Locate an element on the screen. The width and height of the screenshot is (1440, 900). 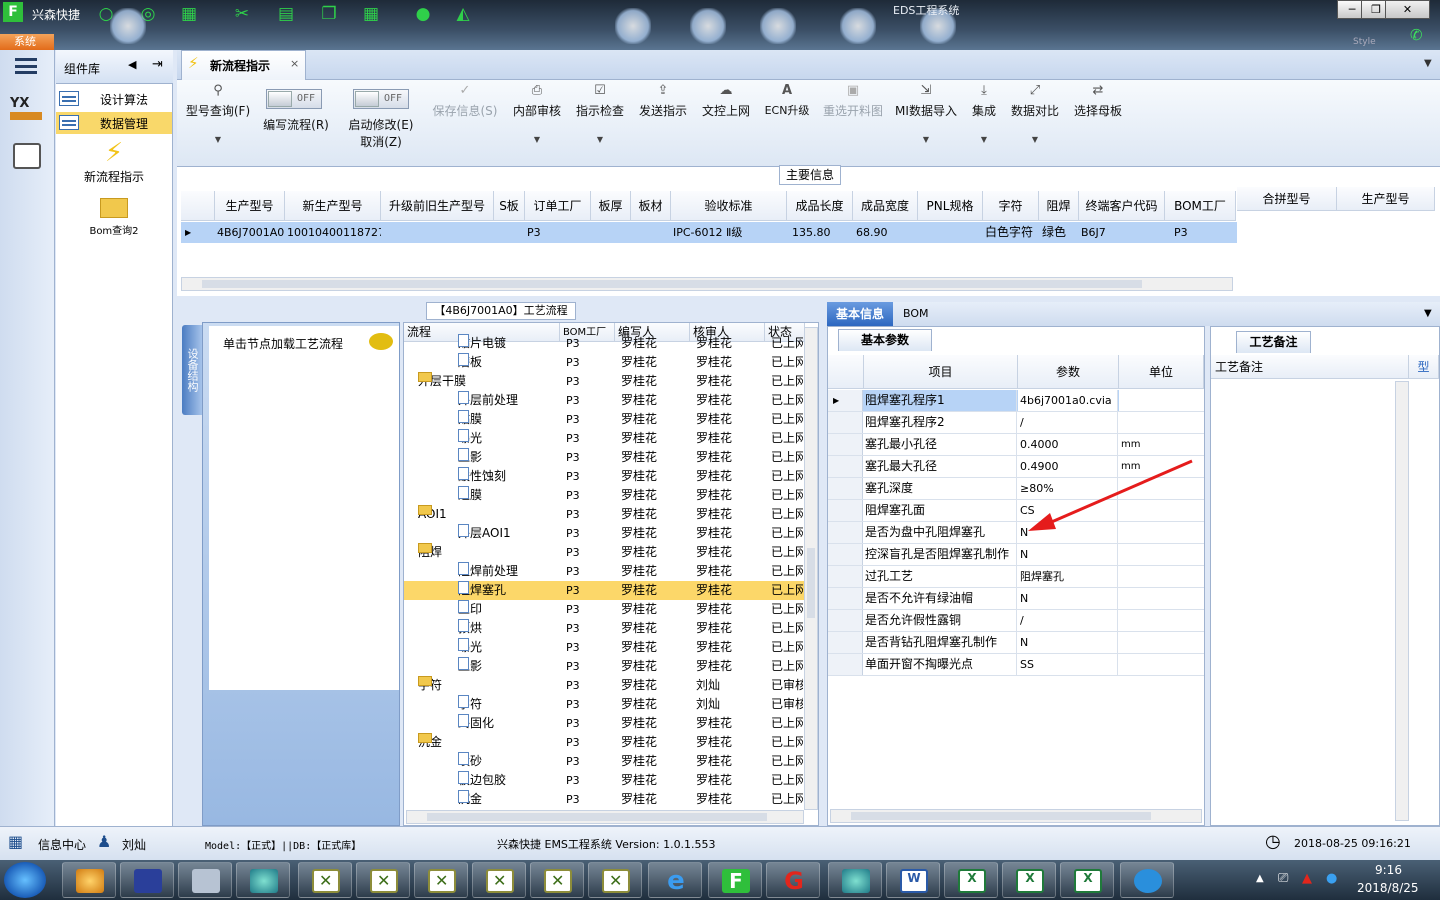
tree-row: 酸性蚀刻 P3 罗桂花 罗桂花 已上网 is located at coordinates (604, 476).